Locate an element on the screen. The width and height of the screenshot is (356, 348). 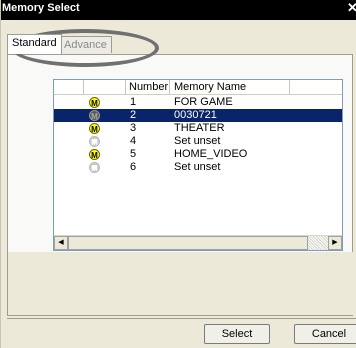
scrollbar-thumb is located at coordinates (188, 243).